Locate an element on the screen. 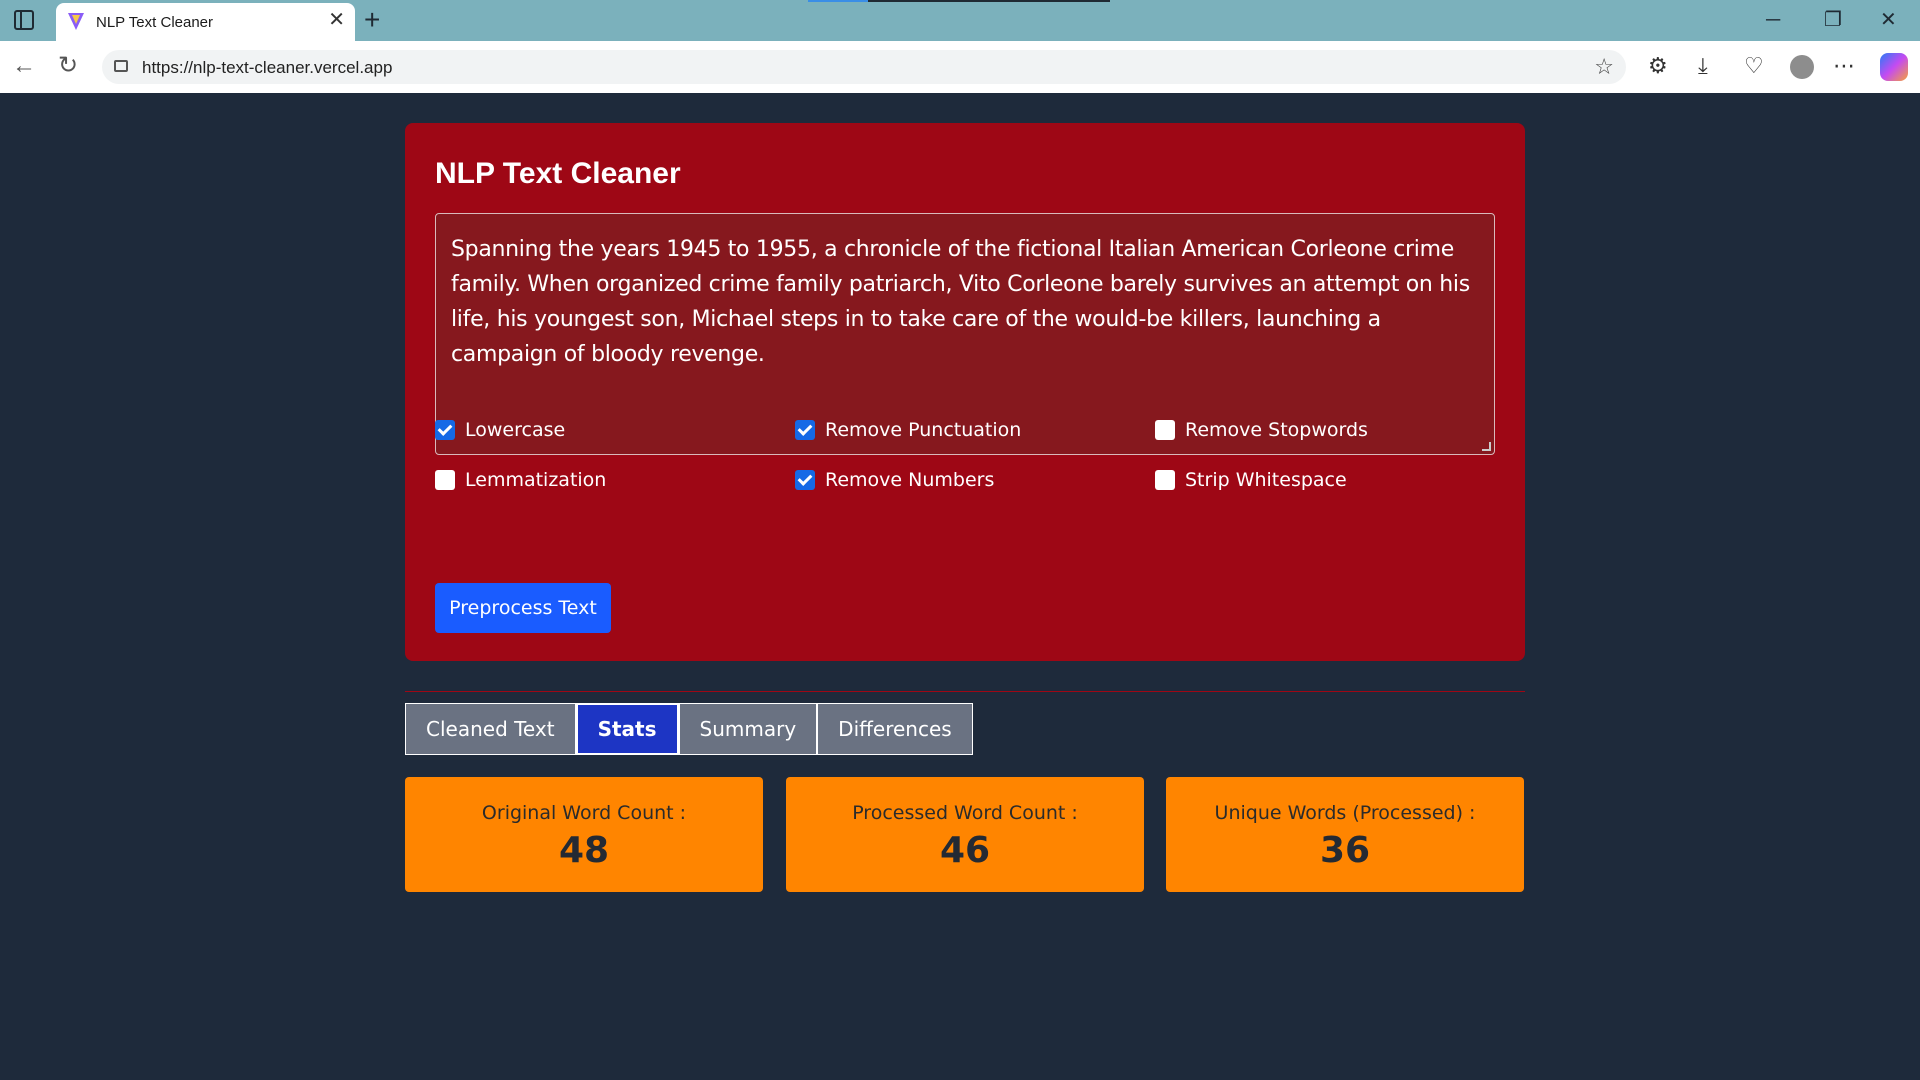  checkbox-remove-numbers is located at coordinates (805, 480).